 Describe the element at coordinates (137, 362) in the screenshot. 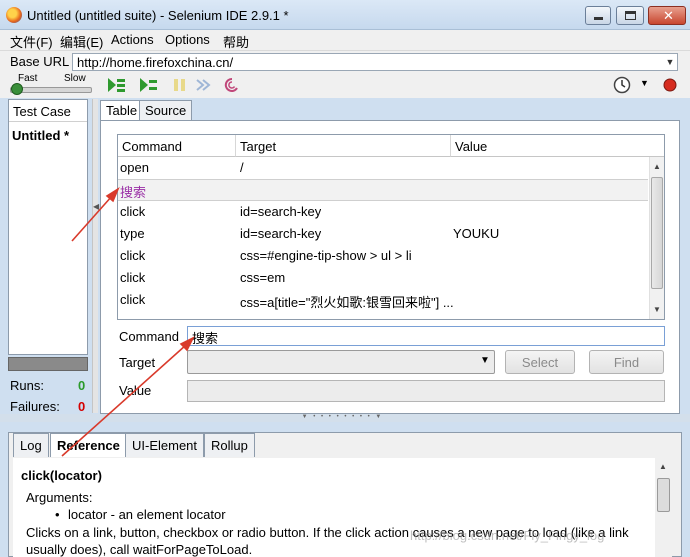

I see `target-label: Target` at that location.